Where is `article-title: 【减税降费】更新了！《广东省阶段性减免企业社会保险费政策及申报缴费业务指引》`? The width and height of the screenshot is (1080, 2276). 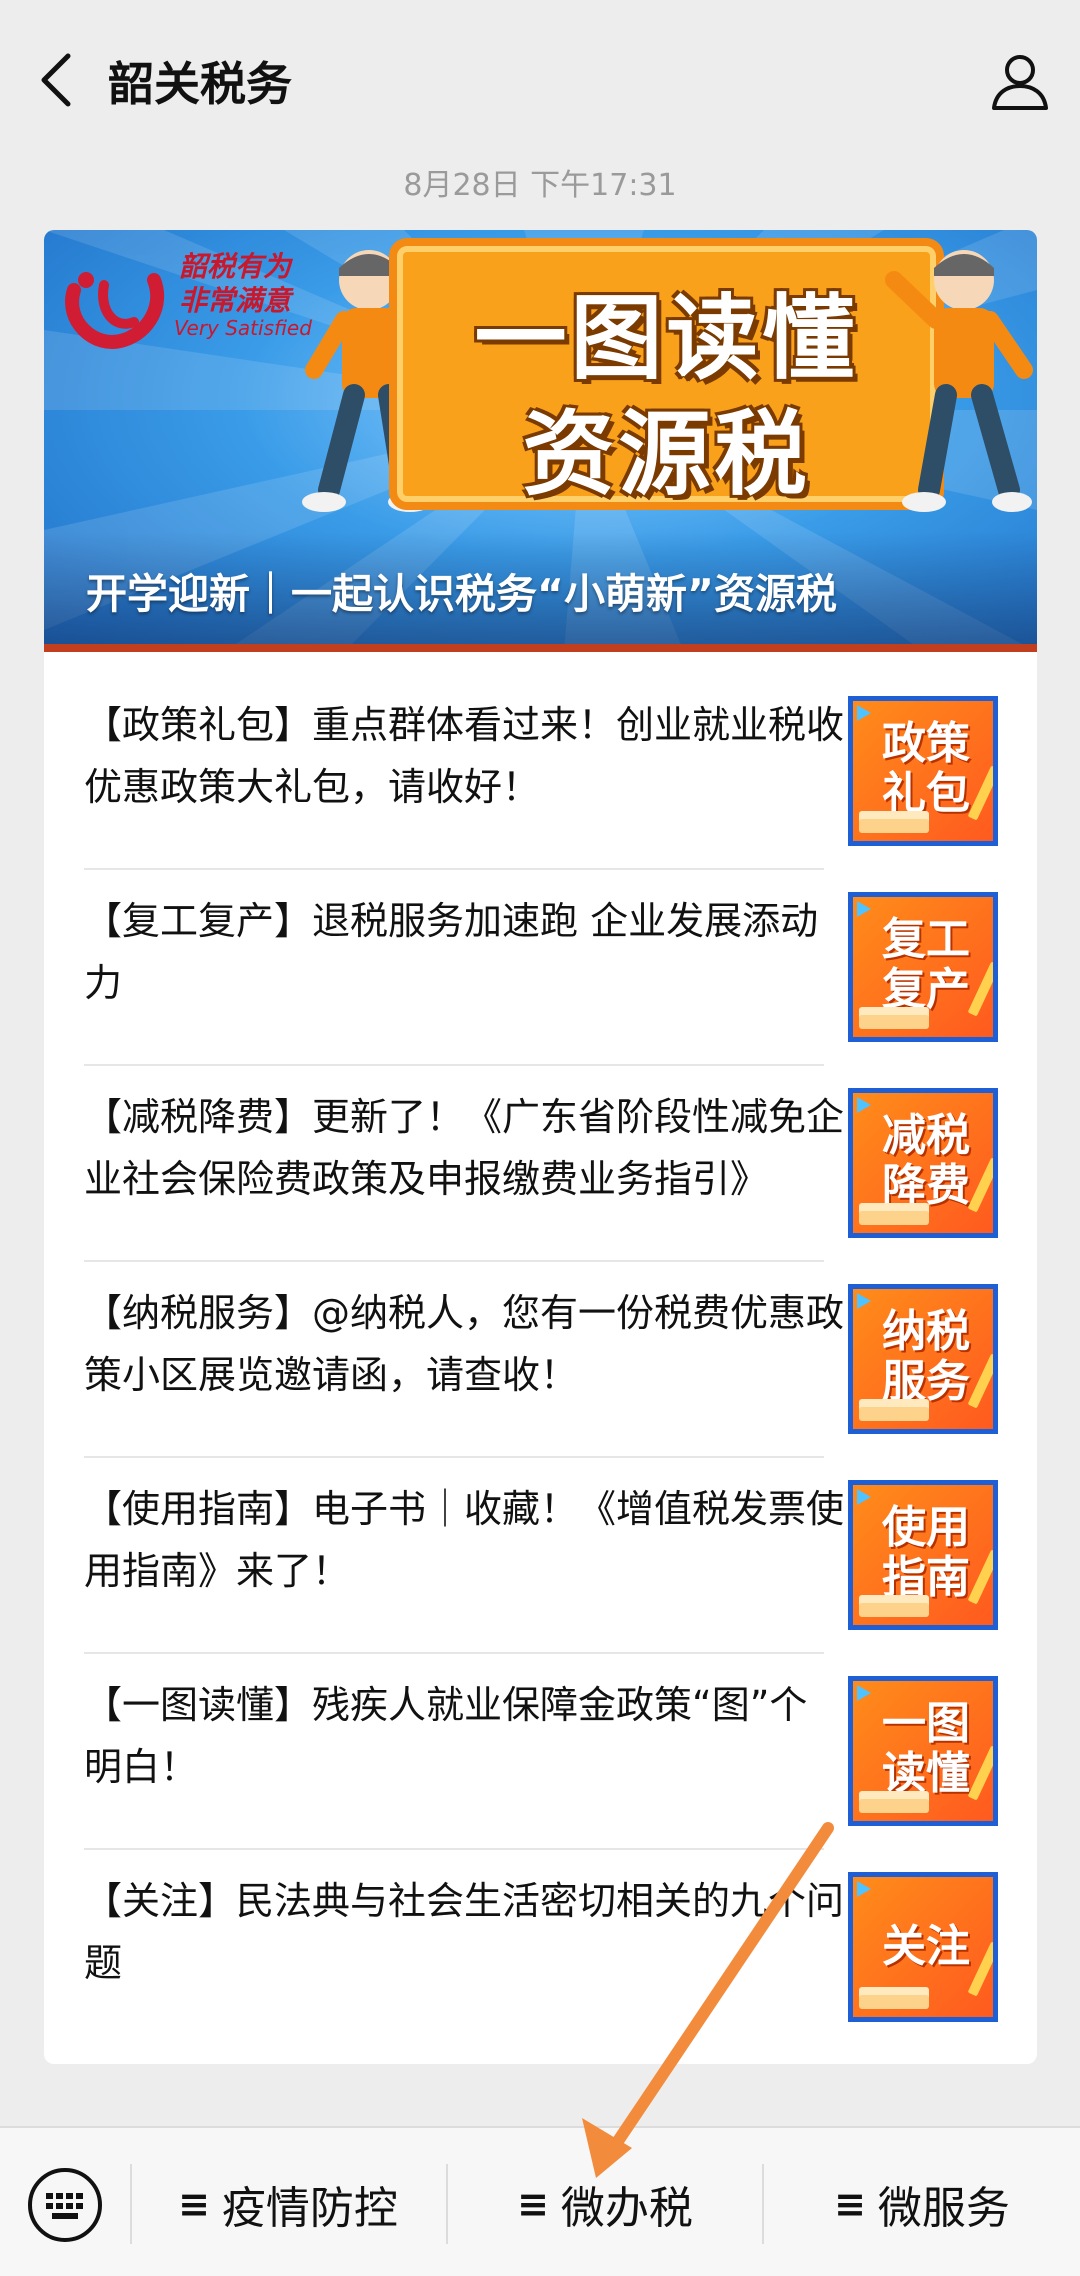
article-title: 【减税降费】更新了！《广东省阶段性减免企业社会保险费政策及申报缴费业务指引》 is located at coordinates (464, 1148).